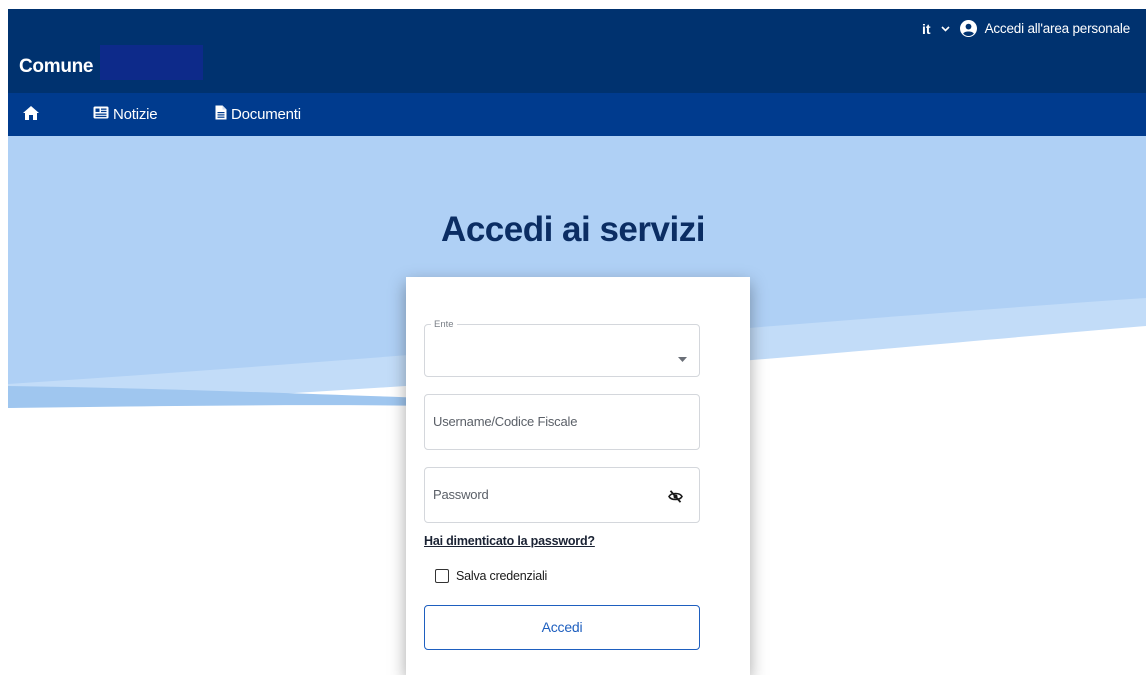 Image resolution: width=1146 pixels, height=675 pixels. I want to click on eye-slash-icon, so click(675, 499).